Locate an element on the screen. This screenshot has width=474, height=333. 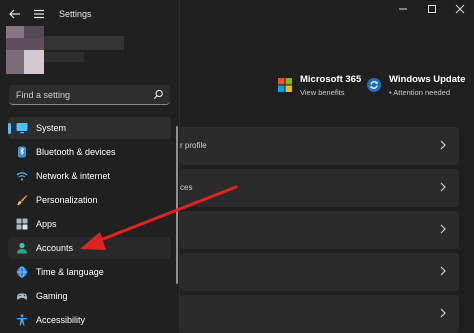
person-icon is located at coordinates (22, 248).